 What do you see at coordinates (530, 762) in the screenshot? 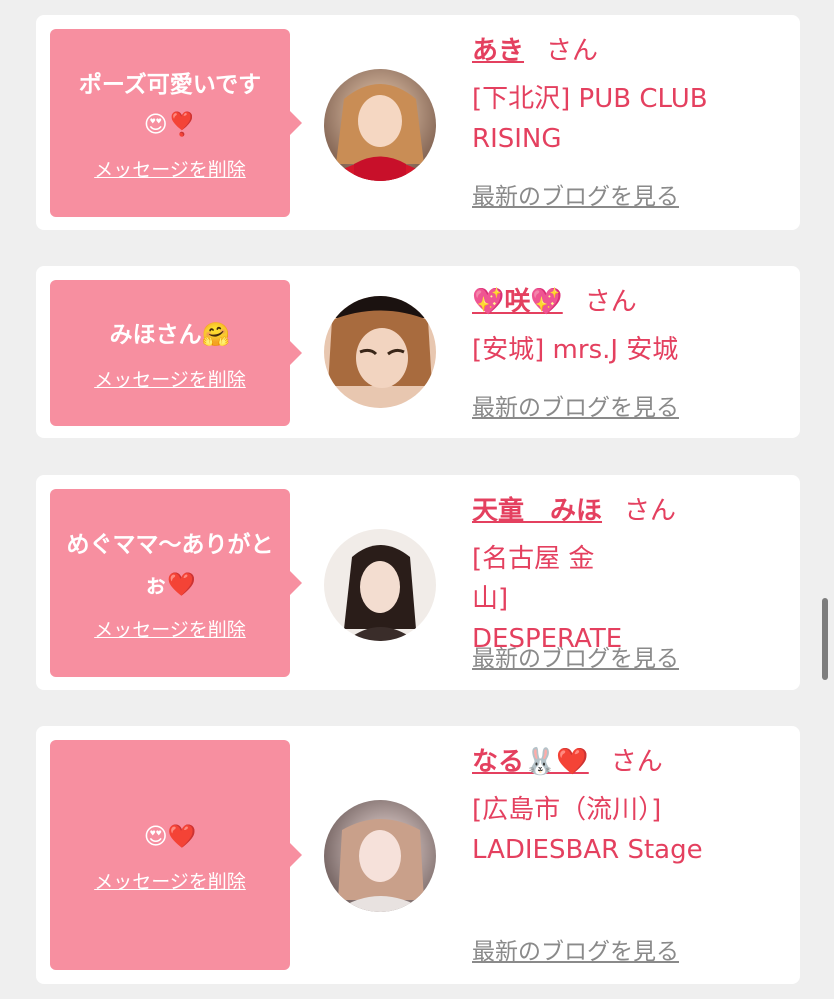
I see `cast-name-link: なる🐰❤️` at bounding box center [530, 762].